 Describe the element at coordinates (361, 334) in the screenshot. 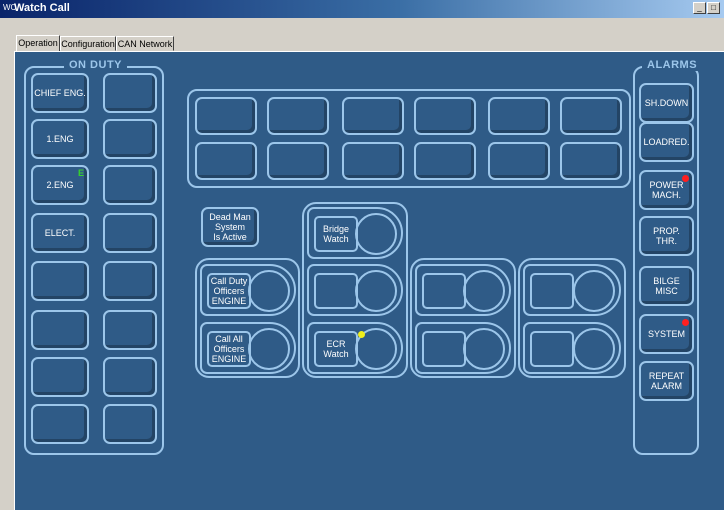

I see `ecr-indicator-icon` at that location.